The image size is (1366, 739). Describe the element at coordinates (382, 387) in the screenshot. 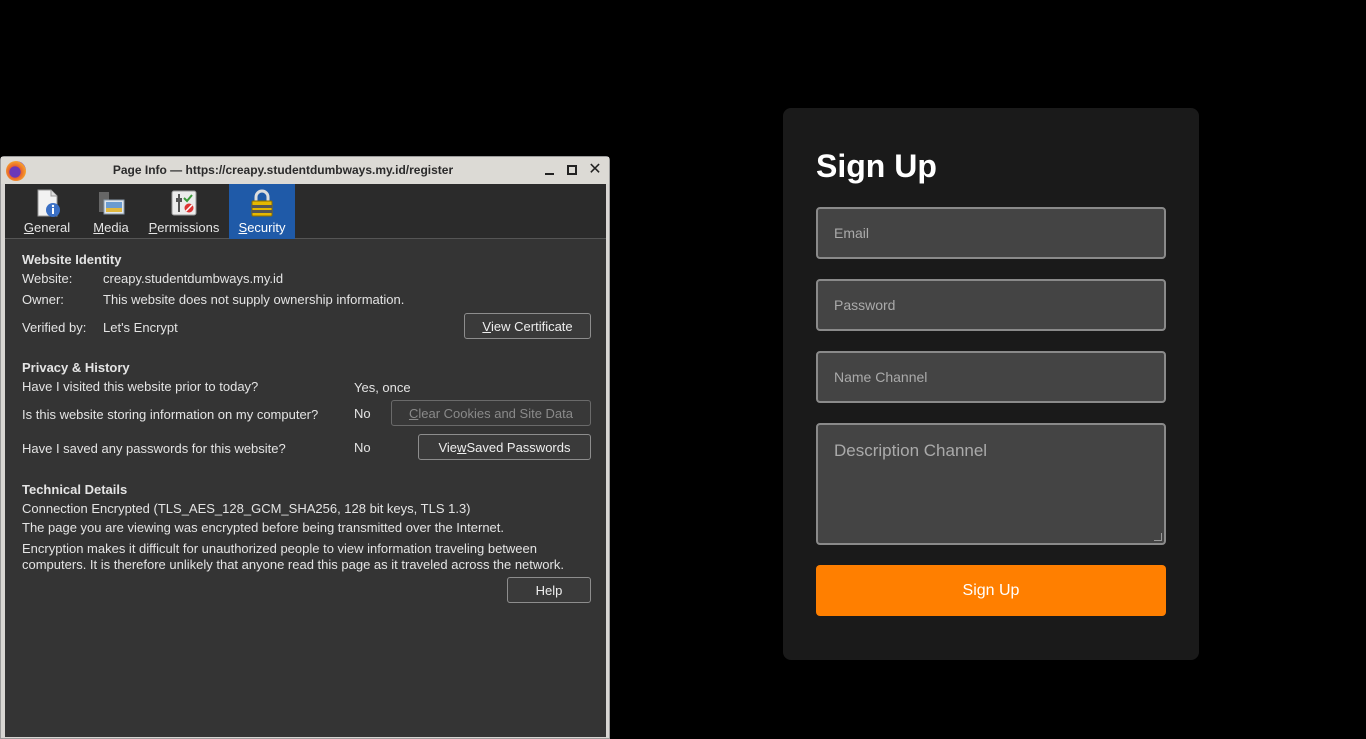

I see `visited-answer: Yes, once` at that location.